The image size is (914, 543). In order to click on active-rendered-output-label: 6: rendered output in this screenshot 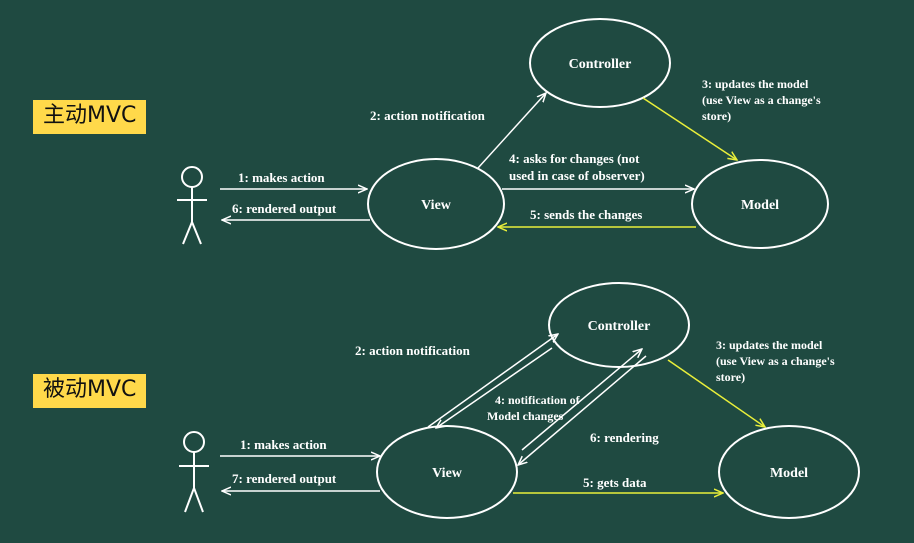, I will do `click(284, 208)`.